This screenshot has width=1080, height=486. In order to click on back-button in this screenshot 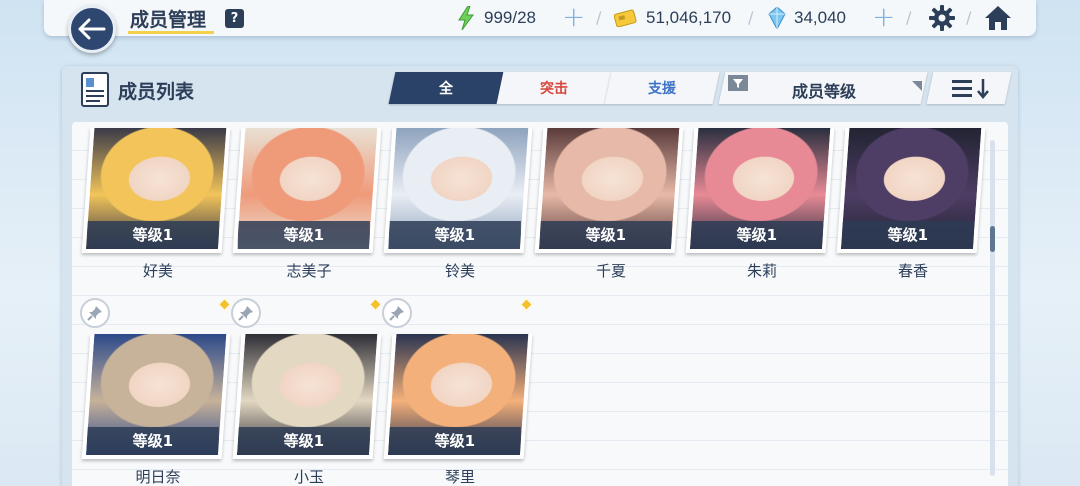, I will do `click(92, 29)`.